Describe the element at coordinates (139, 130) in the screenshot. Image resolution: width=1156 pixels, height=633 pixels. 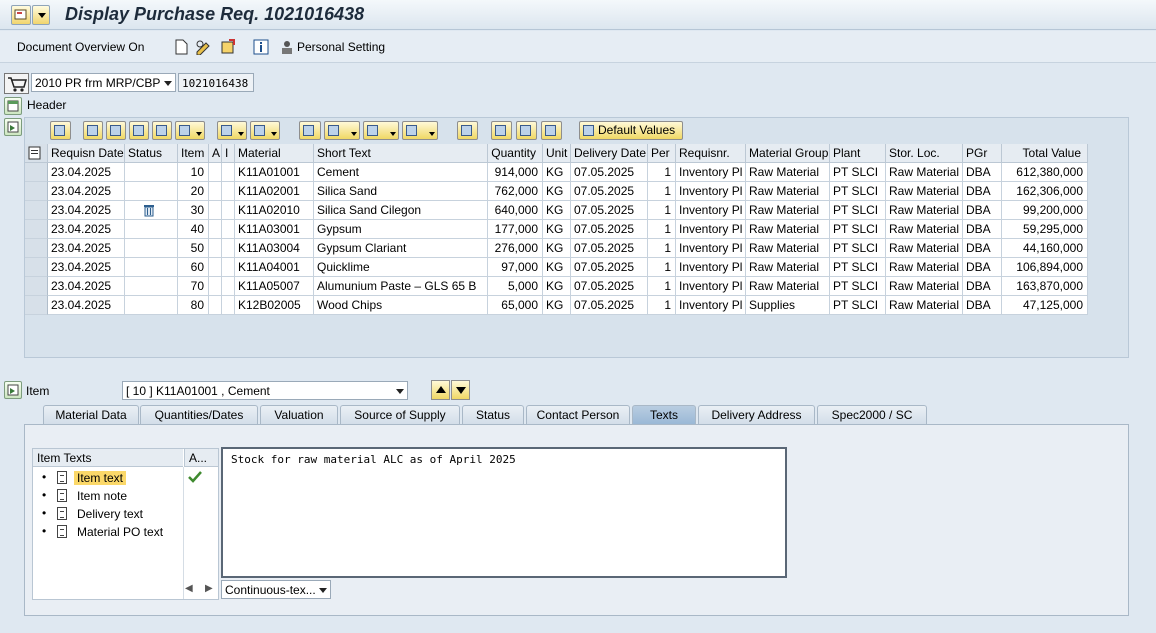
I see `find-icon` at that location.